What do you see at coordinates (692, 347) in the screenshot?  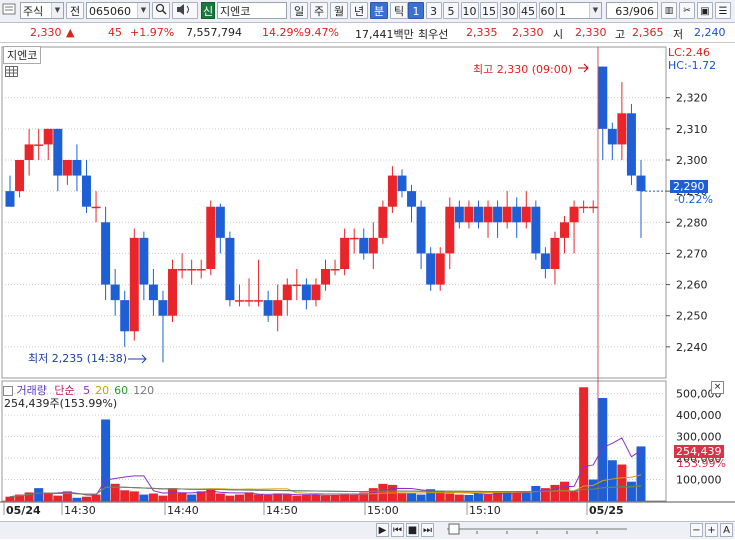 I see `price-tick-label: 2,240` at bounding box center [692, 347].